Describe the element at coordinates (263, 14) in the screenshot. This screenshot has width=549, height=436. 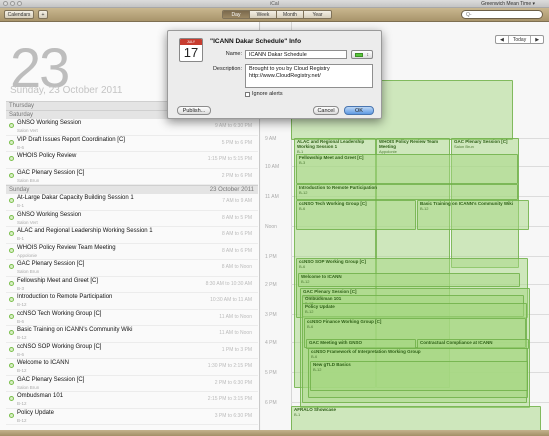
I see `tab-week: Week` at that location.